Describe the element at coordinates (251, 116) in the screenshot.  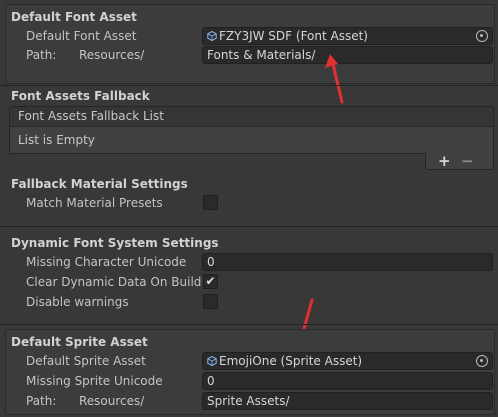
I see `fallback-list-header: Font Assets Fallback List` at that location.